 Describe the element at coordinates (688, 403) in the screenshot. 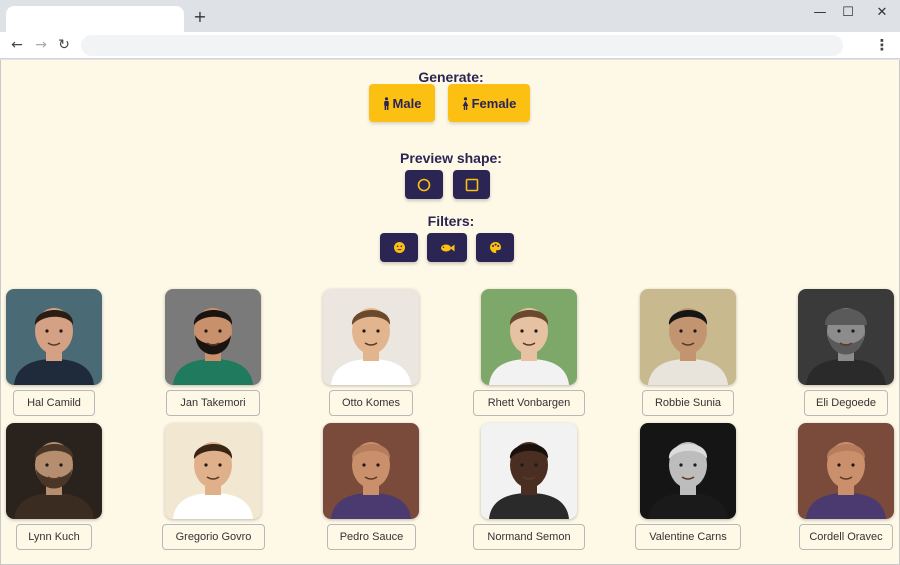

I see `avatar-name-label: Robbie Sunia` at that location.